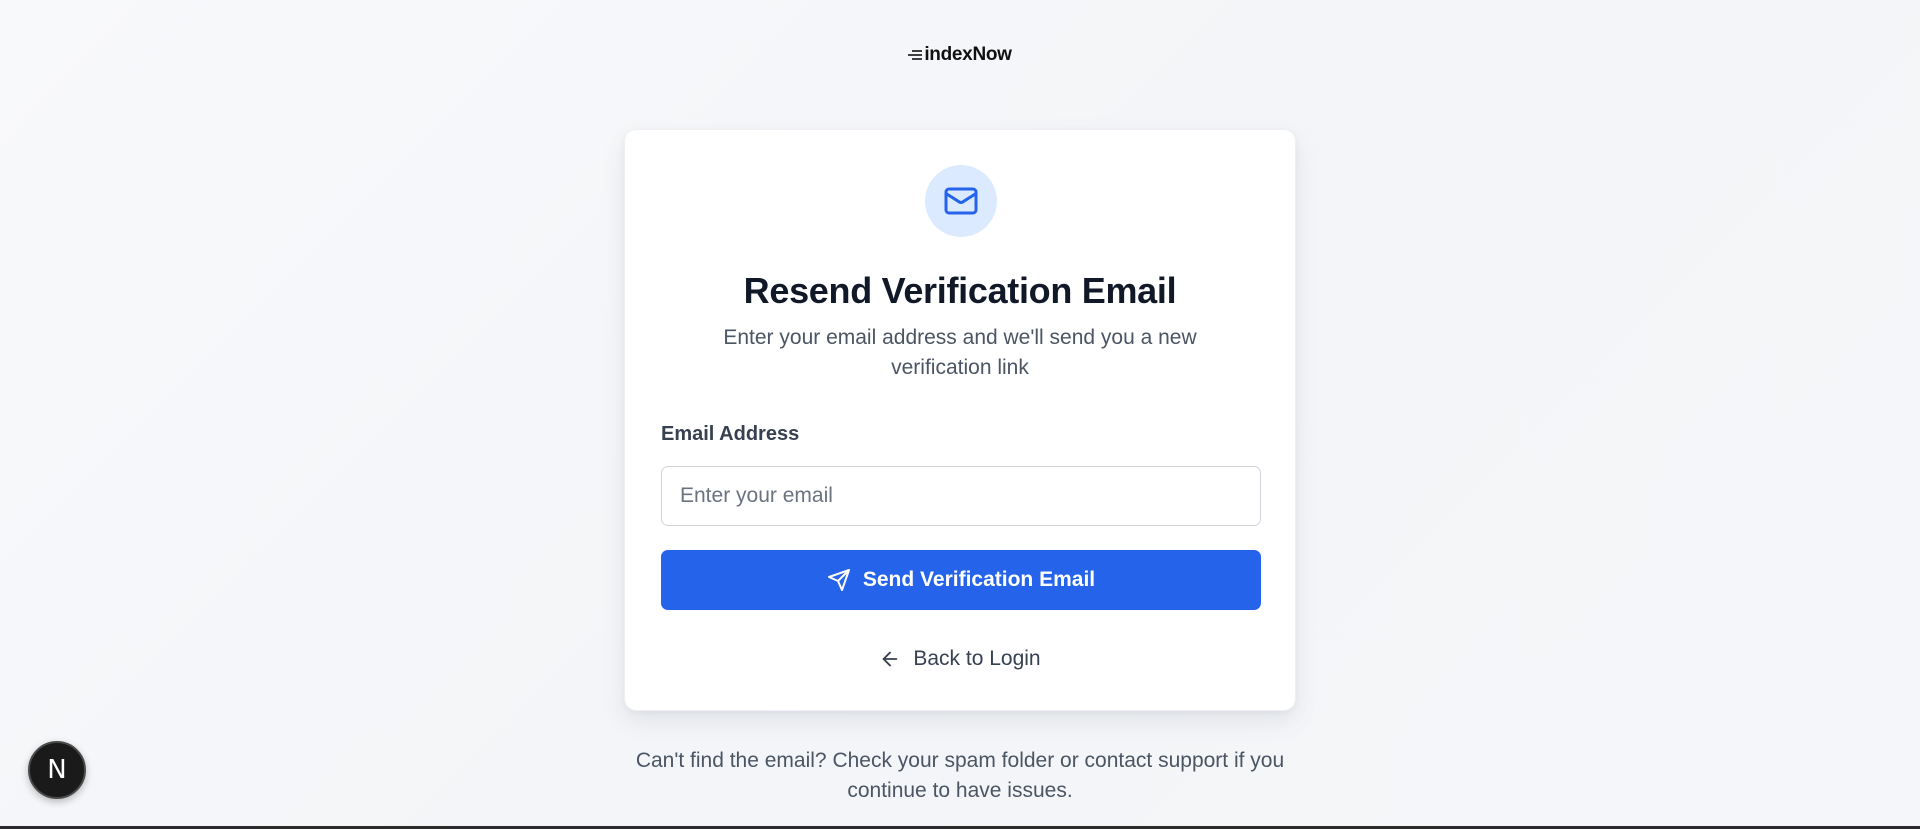  Describe the element at coordinates (838, 580) in the screenshot. I see `send-icon` at that location.